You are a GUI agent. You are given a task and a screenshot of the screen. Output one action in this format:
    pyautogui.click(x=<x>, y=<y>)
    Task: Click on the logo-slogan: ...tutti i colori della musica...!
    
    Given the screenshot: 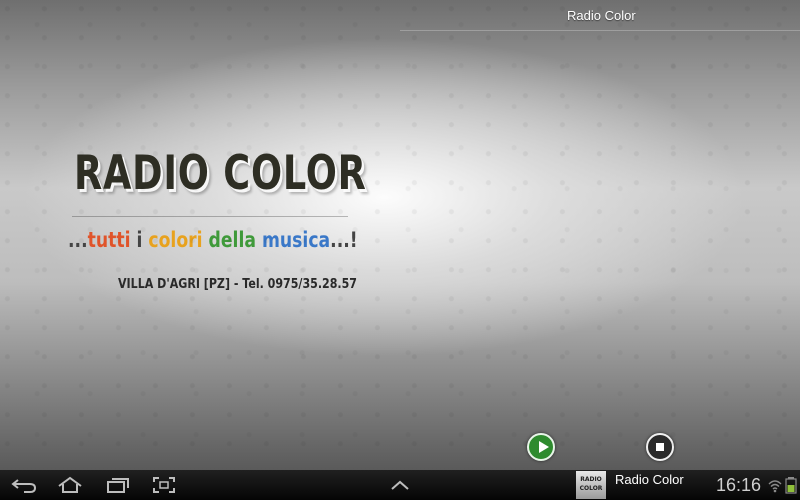 What is the action you would take?
    pyautogui.click(x=213, y=240)
    